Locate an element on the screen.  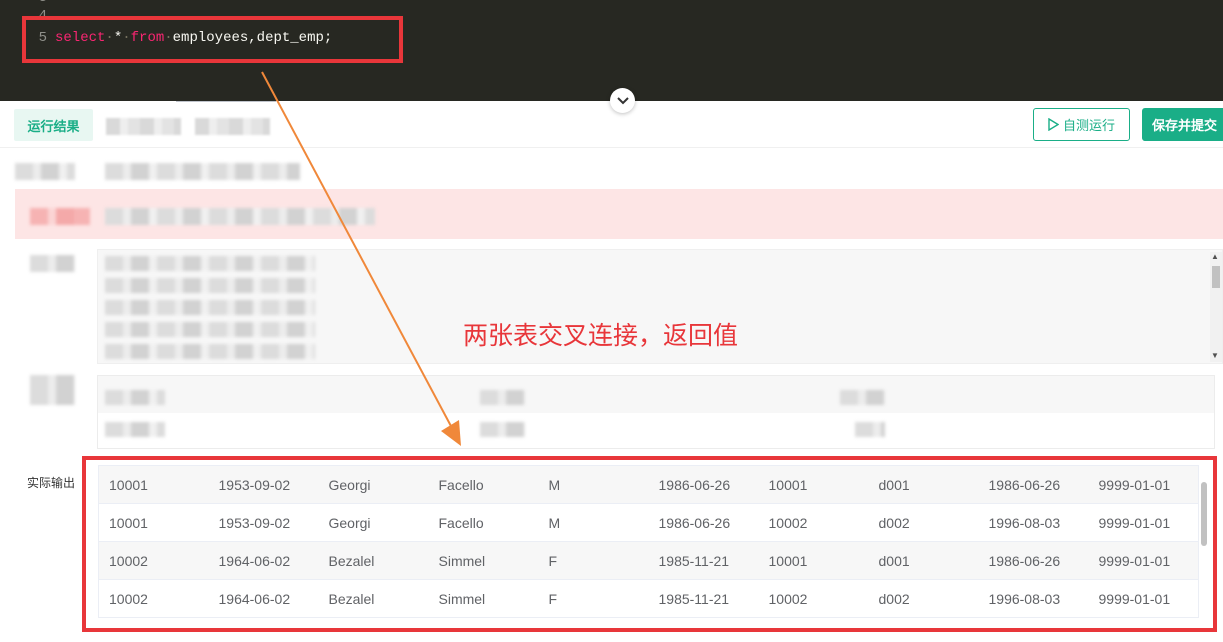
scrollbar-thumb is located at coordinates (1216, 277).